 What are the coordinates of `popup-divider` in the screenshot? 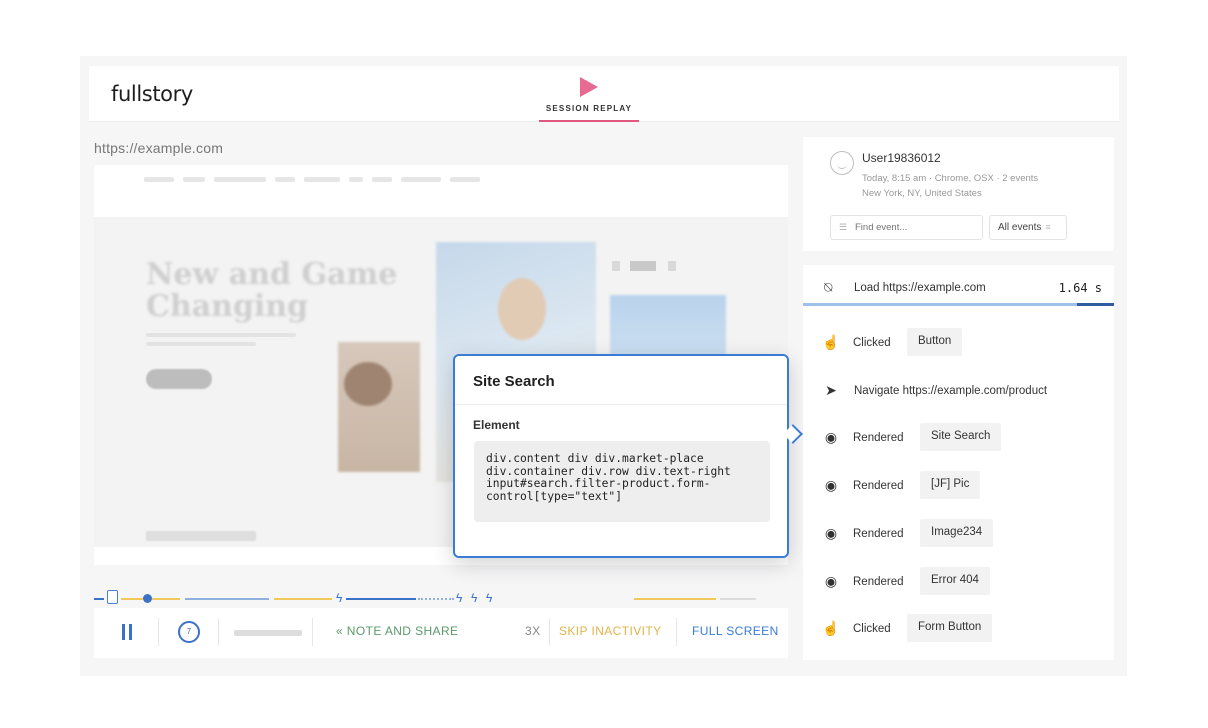 It's located at (621, 404).